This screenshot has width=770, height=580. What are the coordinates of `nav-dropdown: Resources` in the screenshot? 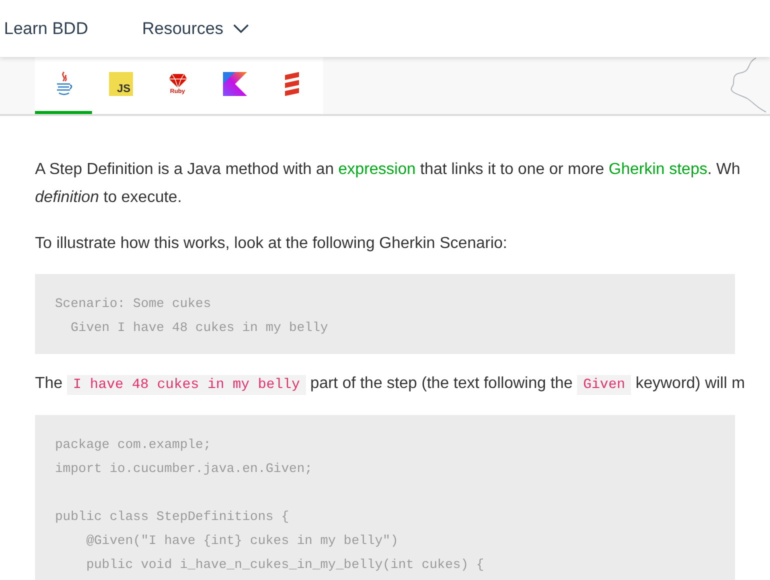 It's located at (196, 28).